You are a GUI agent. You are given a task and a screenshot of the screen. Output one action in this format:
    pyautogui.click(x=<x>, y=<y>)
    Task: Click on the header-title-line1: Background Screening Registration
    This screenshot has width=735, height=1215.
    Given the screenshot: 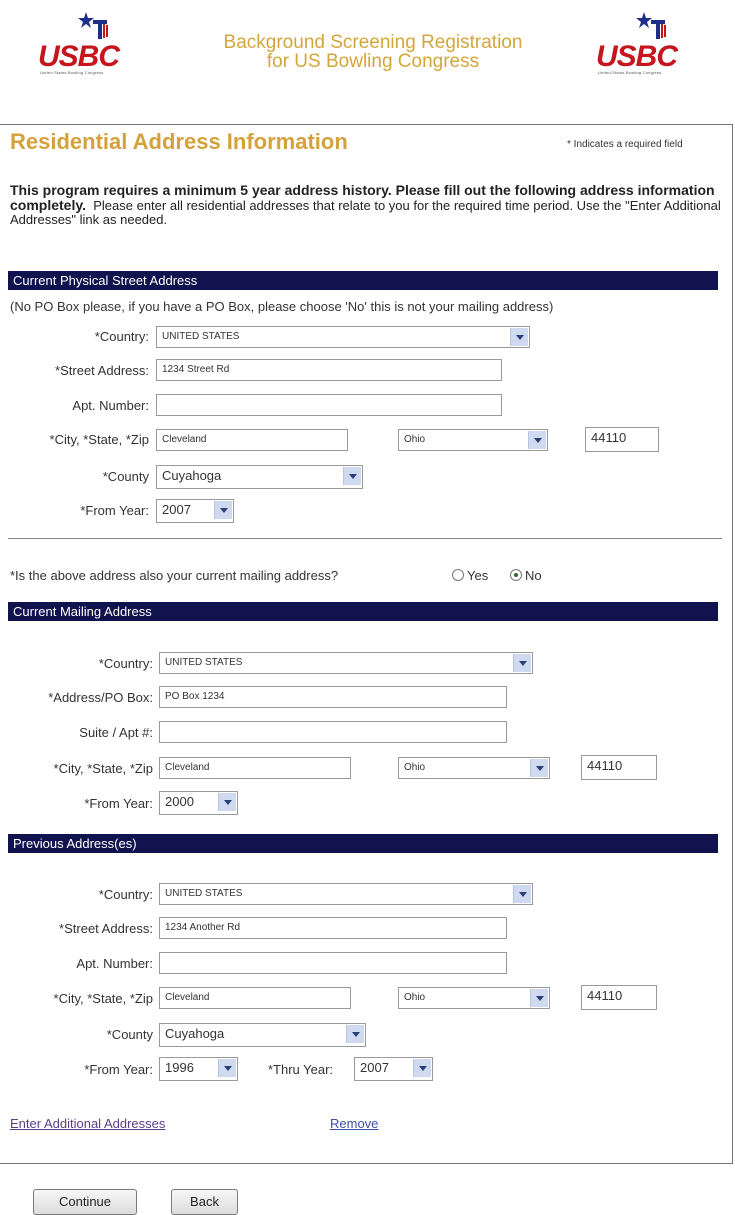 What is the action you would take?
    pyautogui.click(x=373, y=42)
    